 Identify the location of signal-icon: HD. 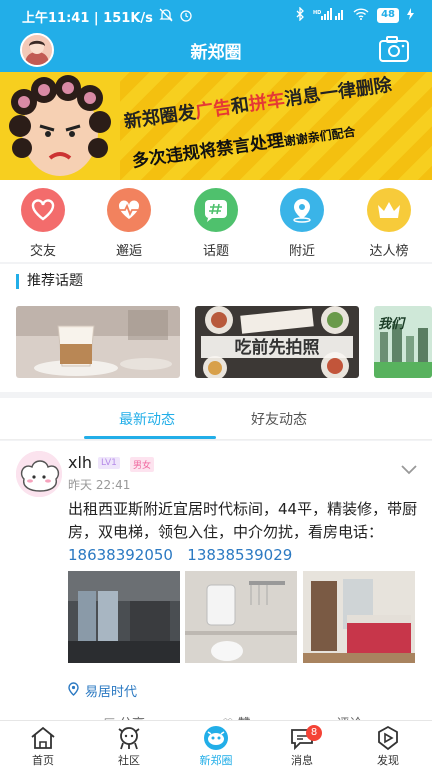
(329, 15).